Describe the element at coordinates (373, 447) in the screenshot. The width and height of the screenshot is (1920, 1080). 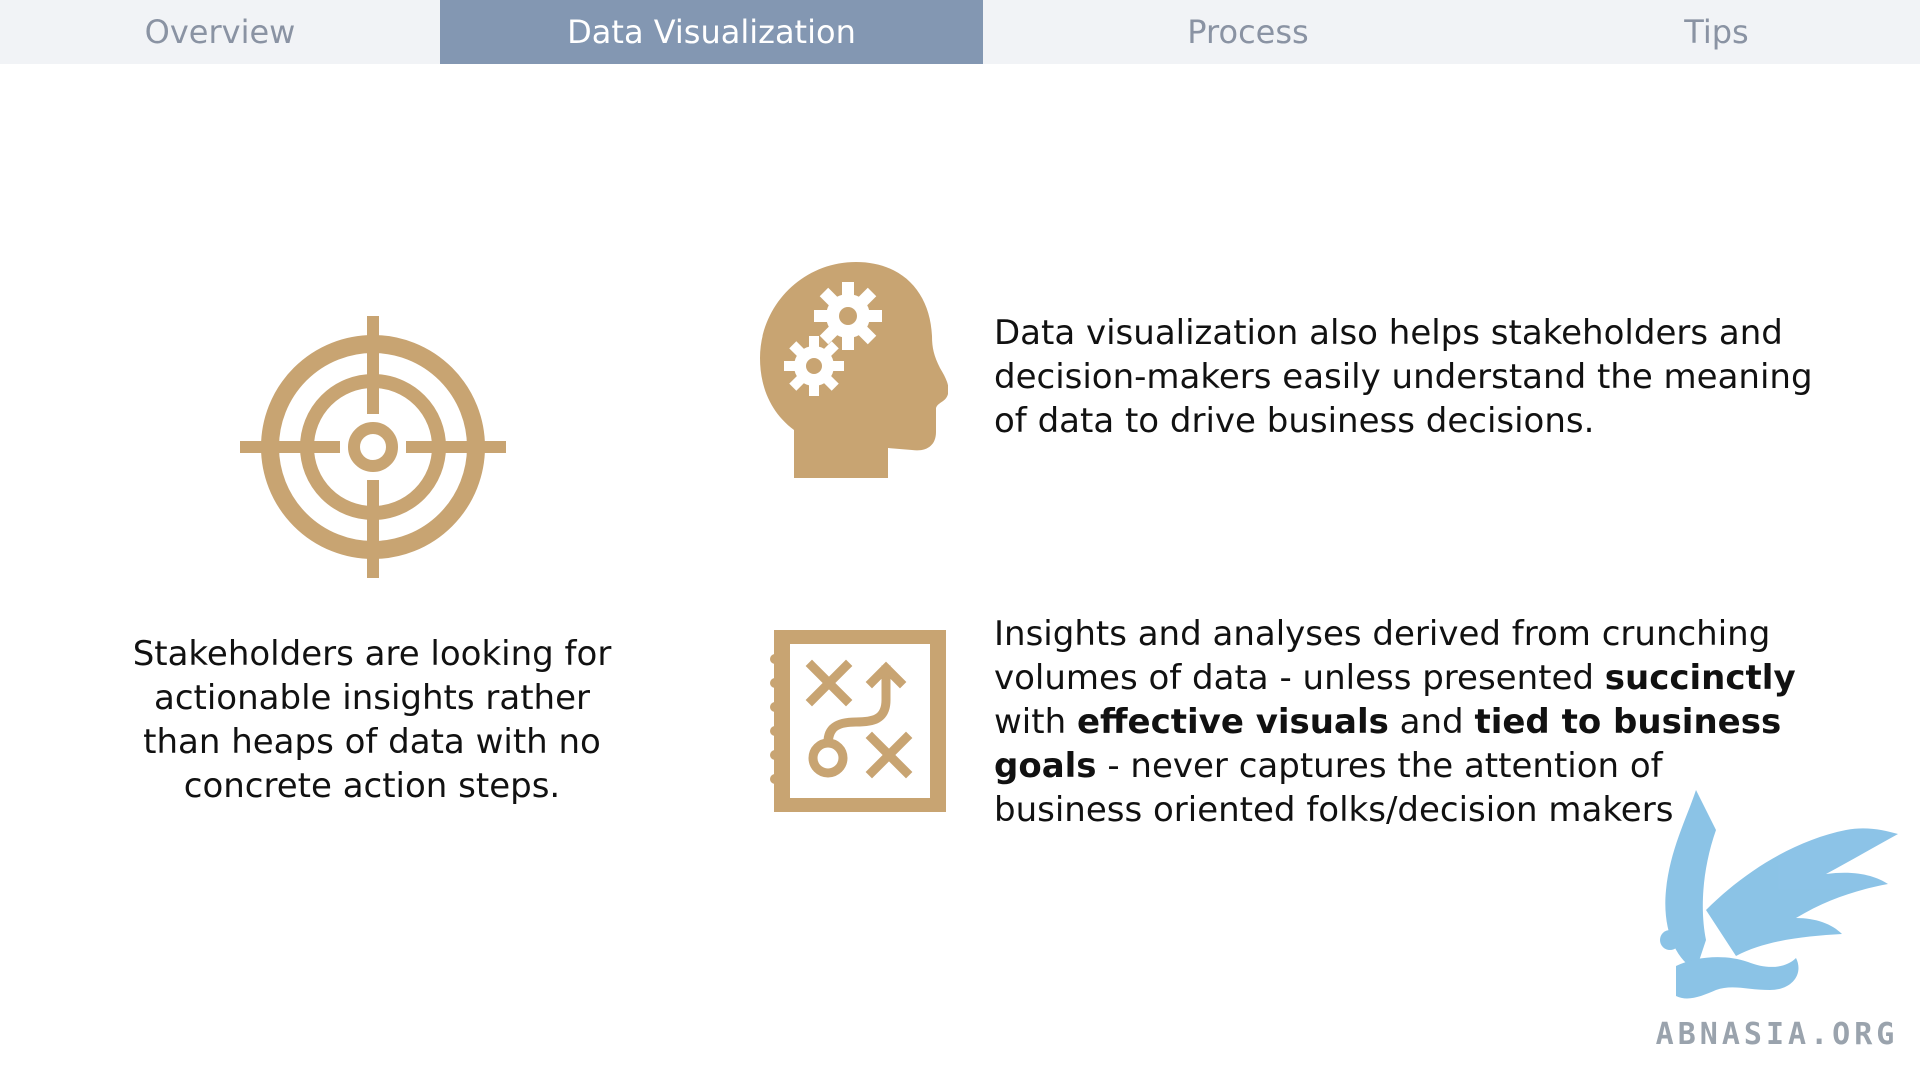
I see `crosshair-target-icon` at that location.